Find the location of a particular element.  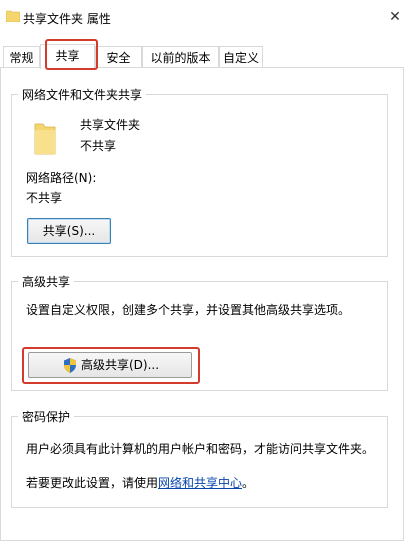

password-protection-title: 密码保护 is located at coordinates (46, 417).